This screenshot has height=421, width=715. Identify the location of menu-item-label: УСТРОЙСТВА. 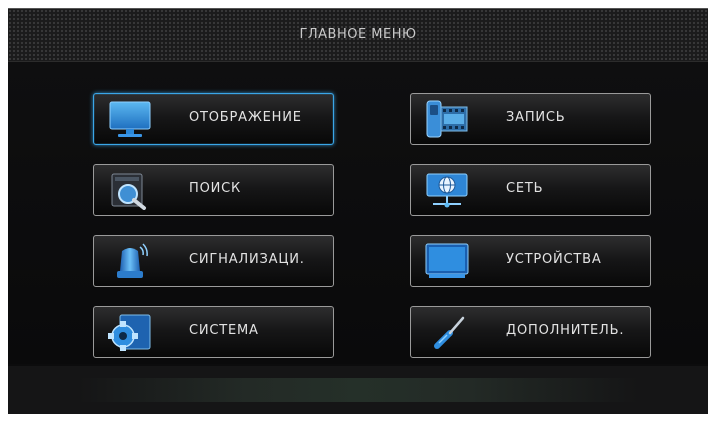
(554, 259).